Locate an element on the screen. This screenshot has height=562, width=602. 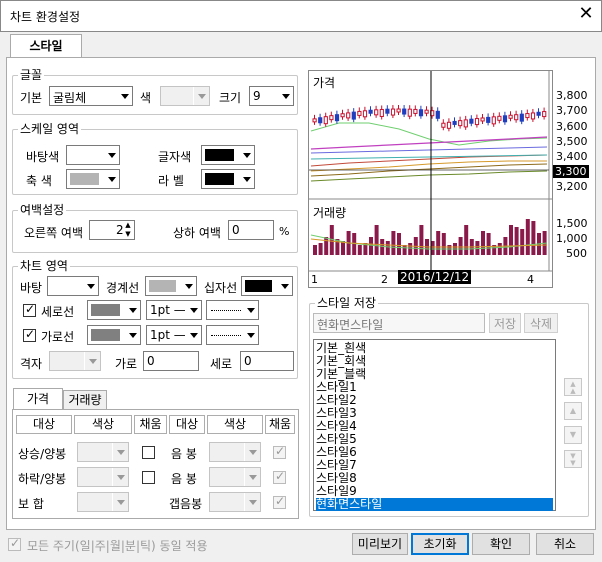
vline-width-select: 1pt — is located at coordinates (174, 310).